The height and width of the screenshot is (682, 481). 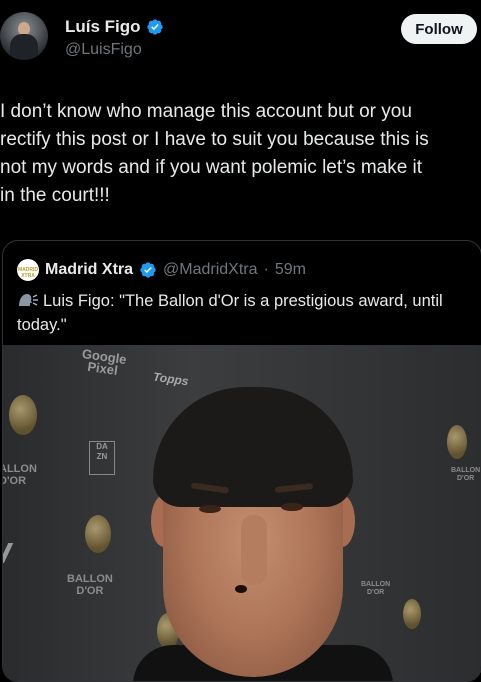 What do you see at coordinates (254, 550) in the screenshot?
I see `nose` at bounding box center [254, 550].